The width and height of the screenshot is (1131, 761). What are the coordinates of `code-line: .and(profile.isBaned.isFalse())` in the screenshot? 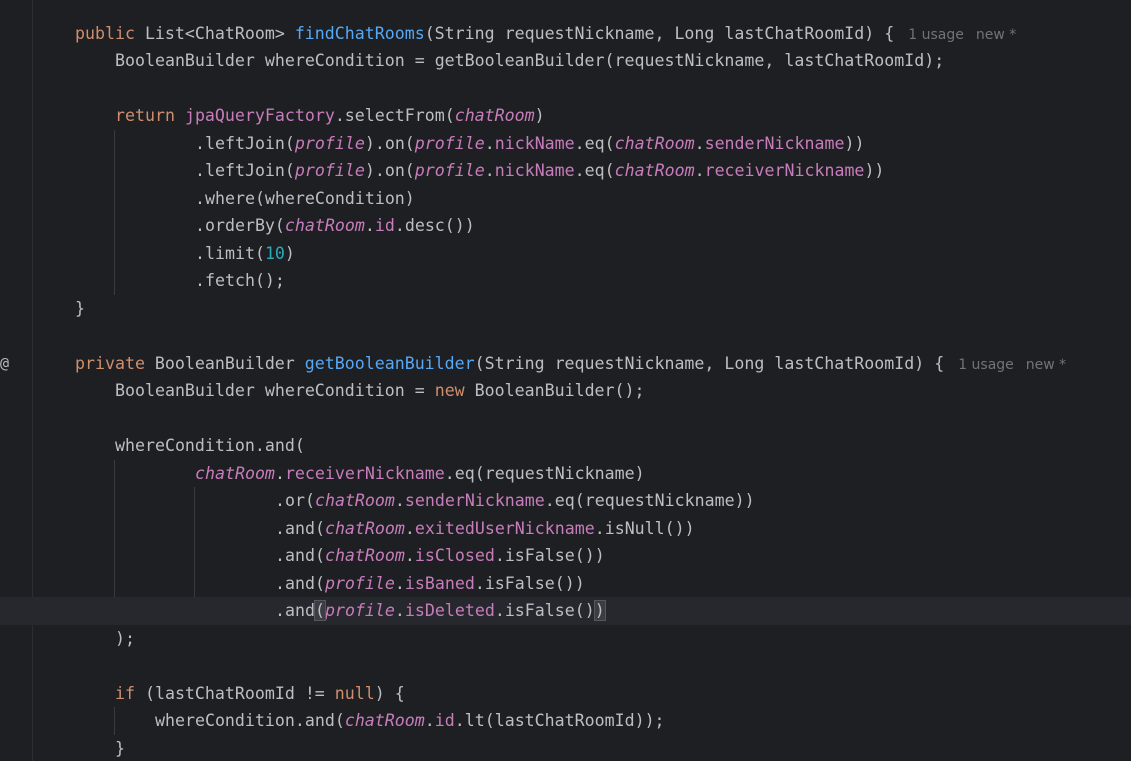 It's located at (565, 584).